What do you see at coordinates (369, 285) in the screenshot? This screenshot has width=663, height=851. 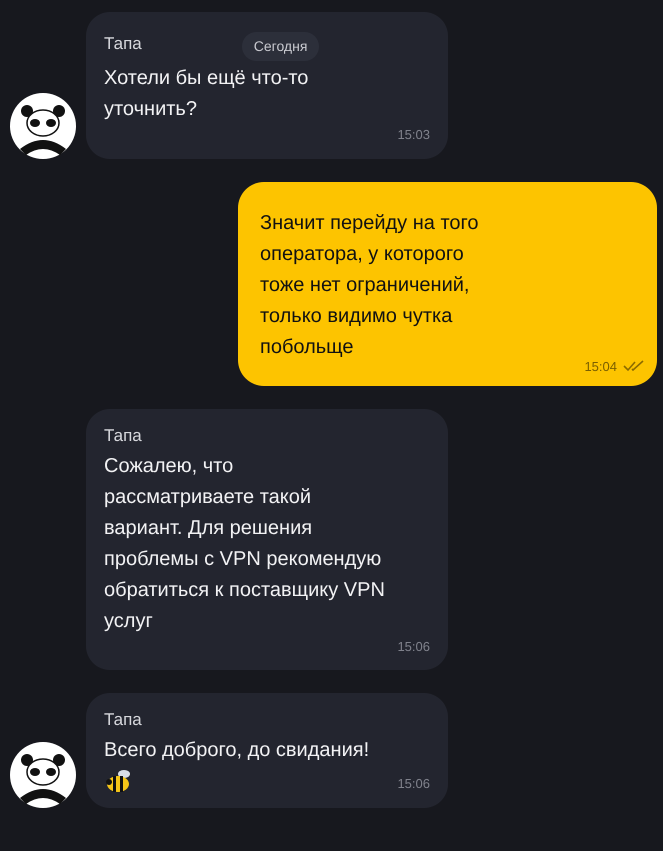 I see `message-text: Значит перейду на того оператора, у которого тоже нет ограничений, только видимо чутка побольще` at bounding box center [369, 285].